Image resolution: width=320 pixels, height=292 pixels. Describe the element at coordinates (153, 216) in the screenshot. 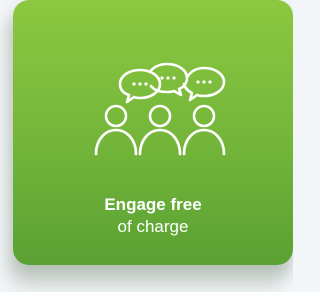

I see `card-text: Engage free of charge` at that location.